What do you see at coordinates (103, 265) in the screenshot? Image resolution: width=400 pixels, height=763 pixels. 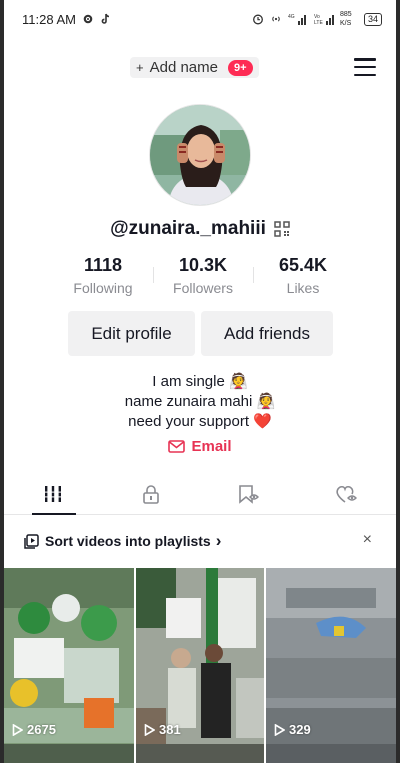 I see `stat-value: 1118` at bounding box center [103, 265].